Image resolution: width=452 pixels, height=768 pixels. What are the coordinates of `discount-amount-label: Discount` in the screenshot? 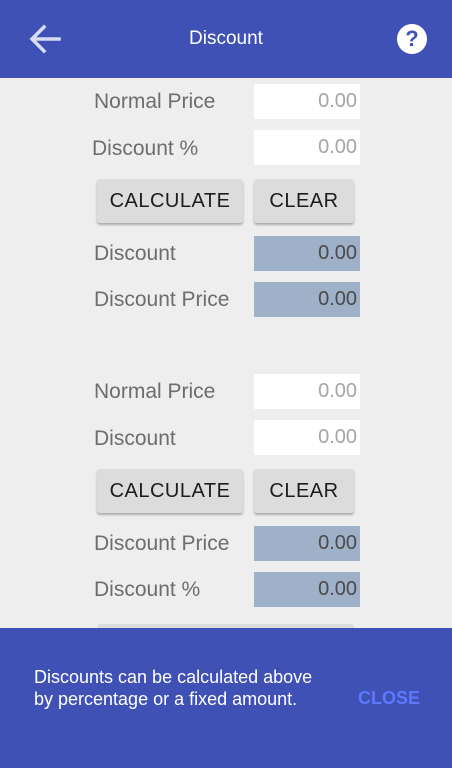 It's located at (135, 438).